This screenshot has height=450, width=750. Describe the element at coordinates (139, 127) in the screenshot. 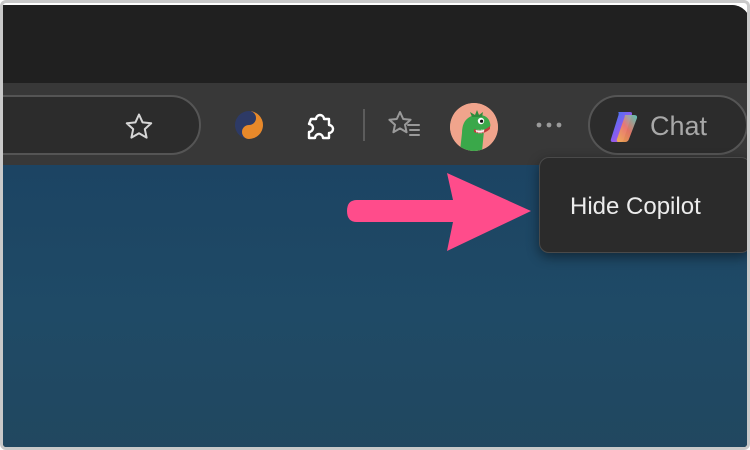

I see `star-outline-icon` at that location.